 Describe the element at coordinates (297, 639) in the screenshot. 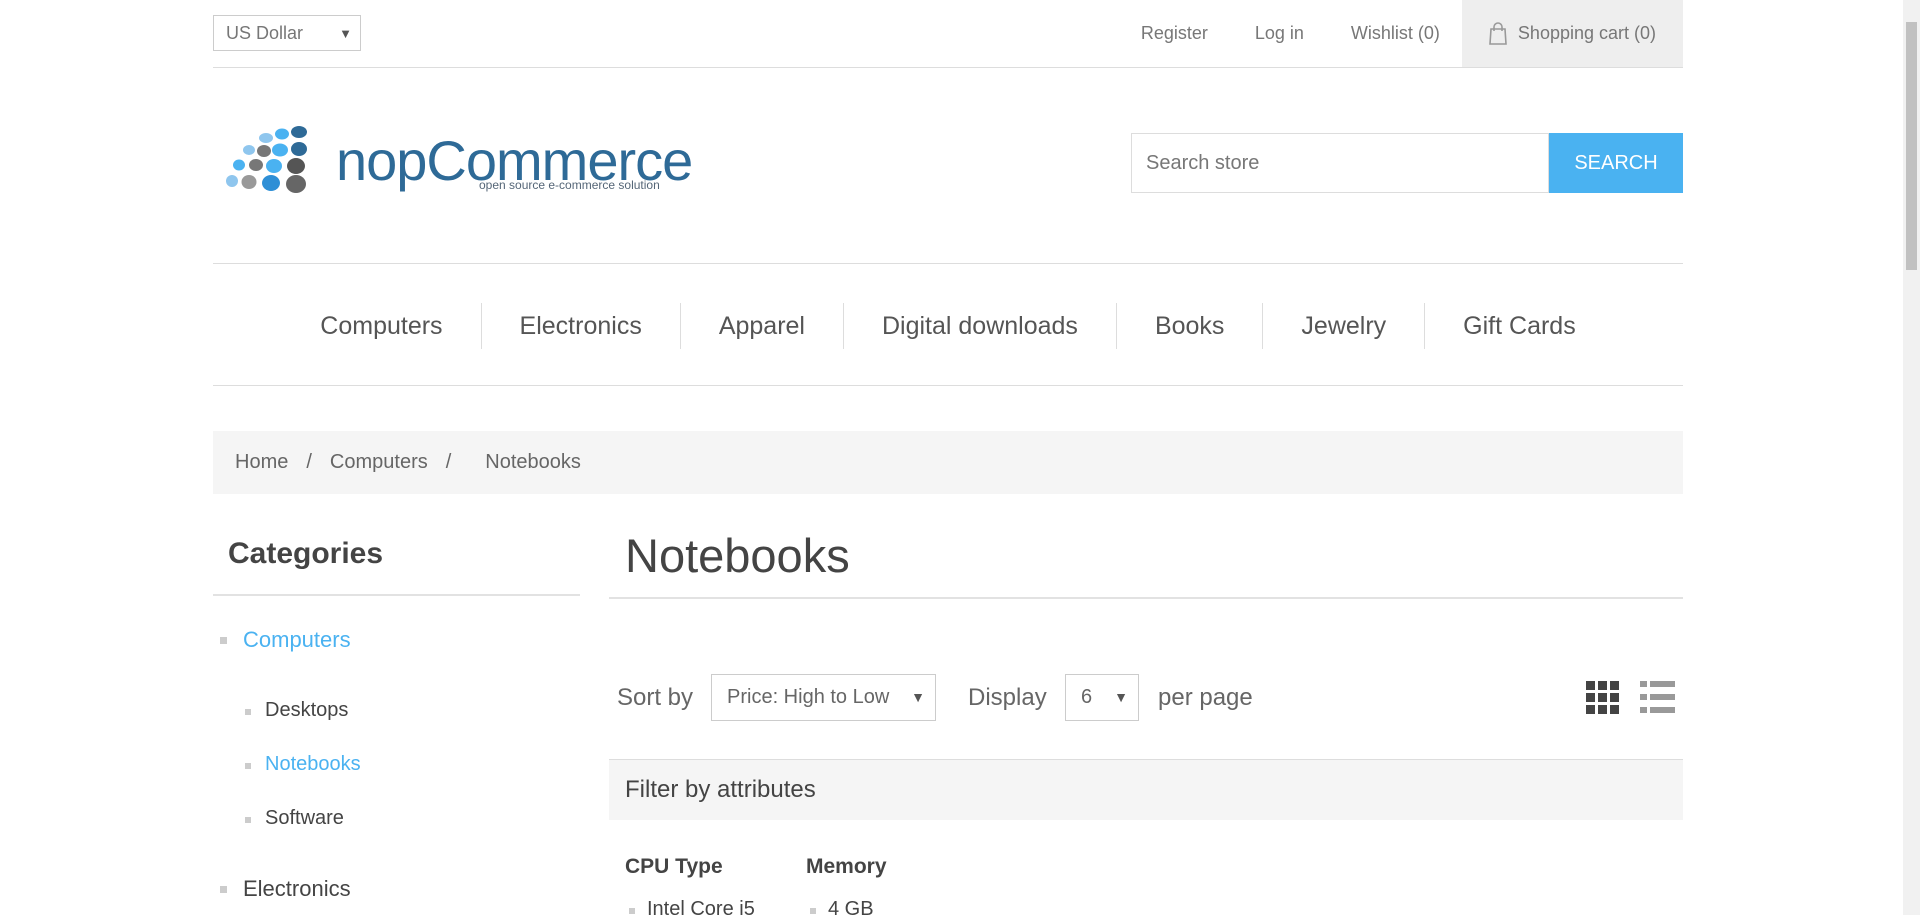

I see `category-label: Computers` at that location.